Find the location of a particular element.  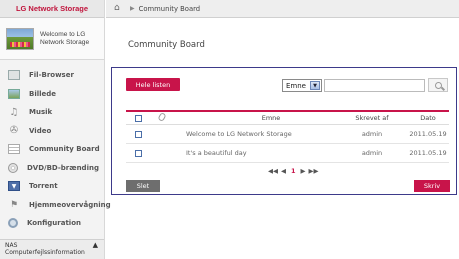

prev-page-icon: ◀ is located at coordinates (283, 171).